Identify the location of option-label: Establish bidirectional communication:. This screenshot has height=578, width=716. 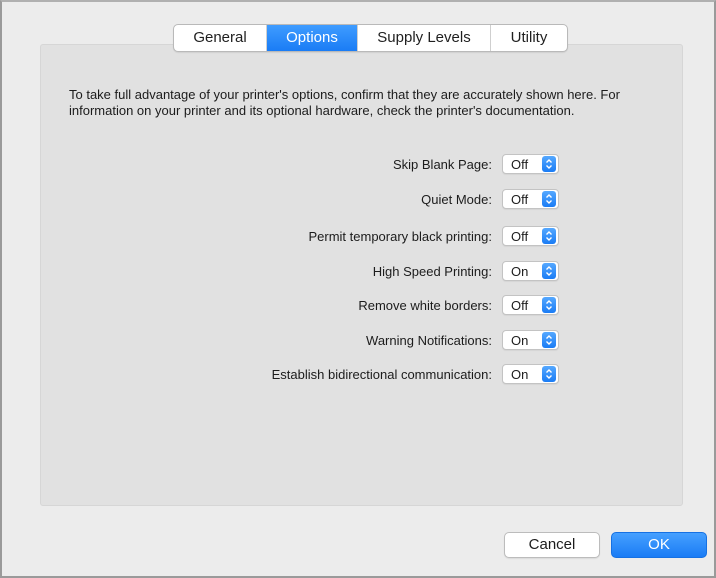
(381, 374).